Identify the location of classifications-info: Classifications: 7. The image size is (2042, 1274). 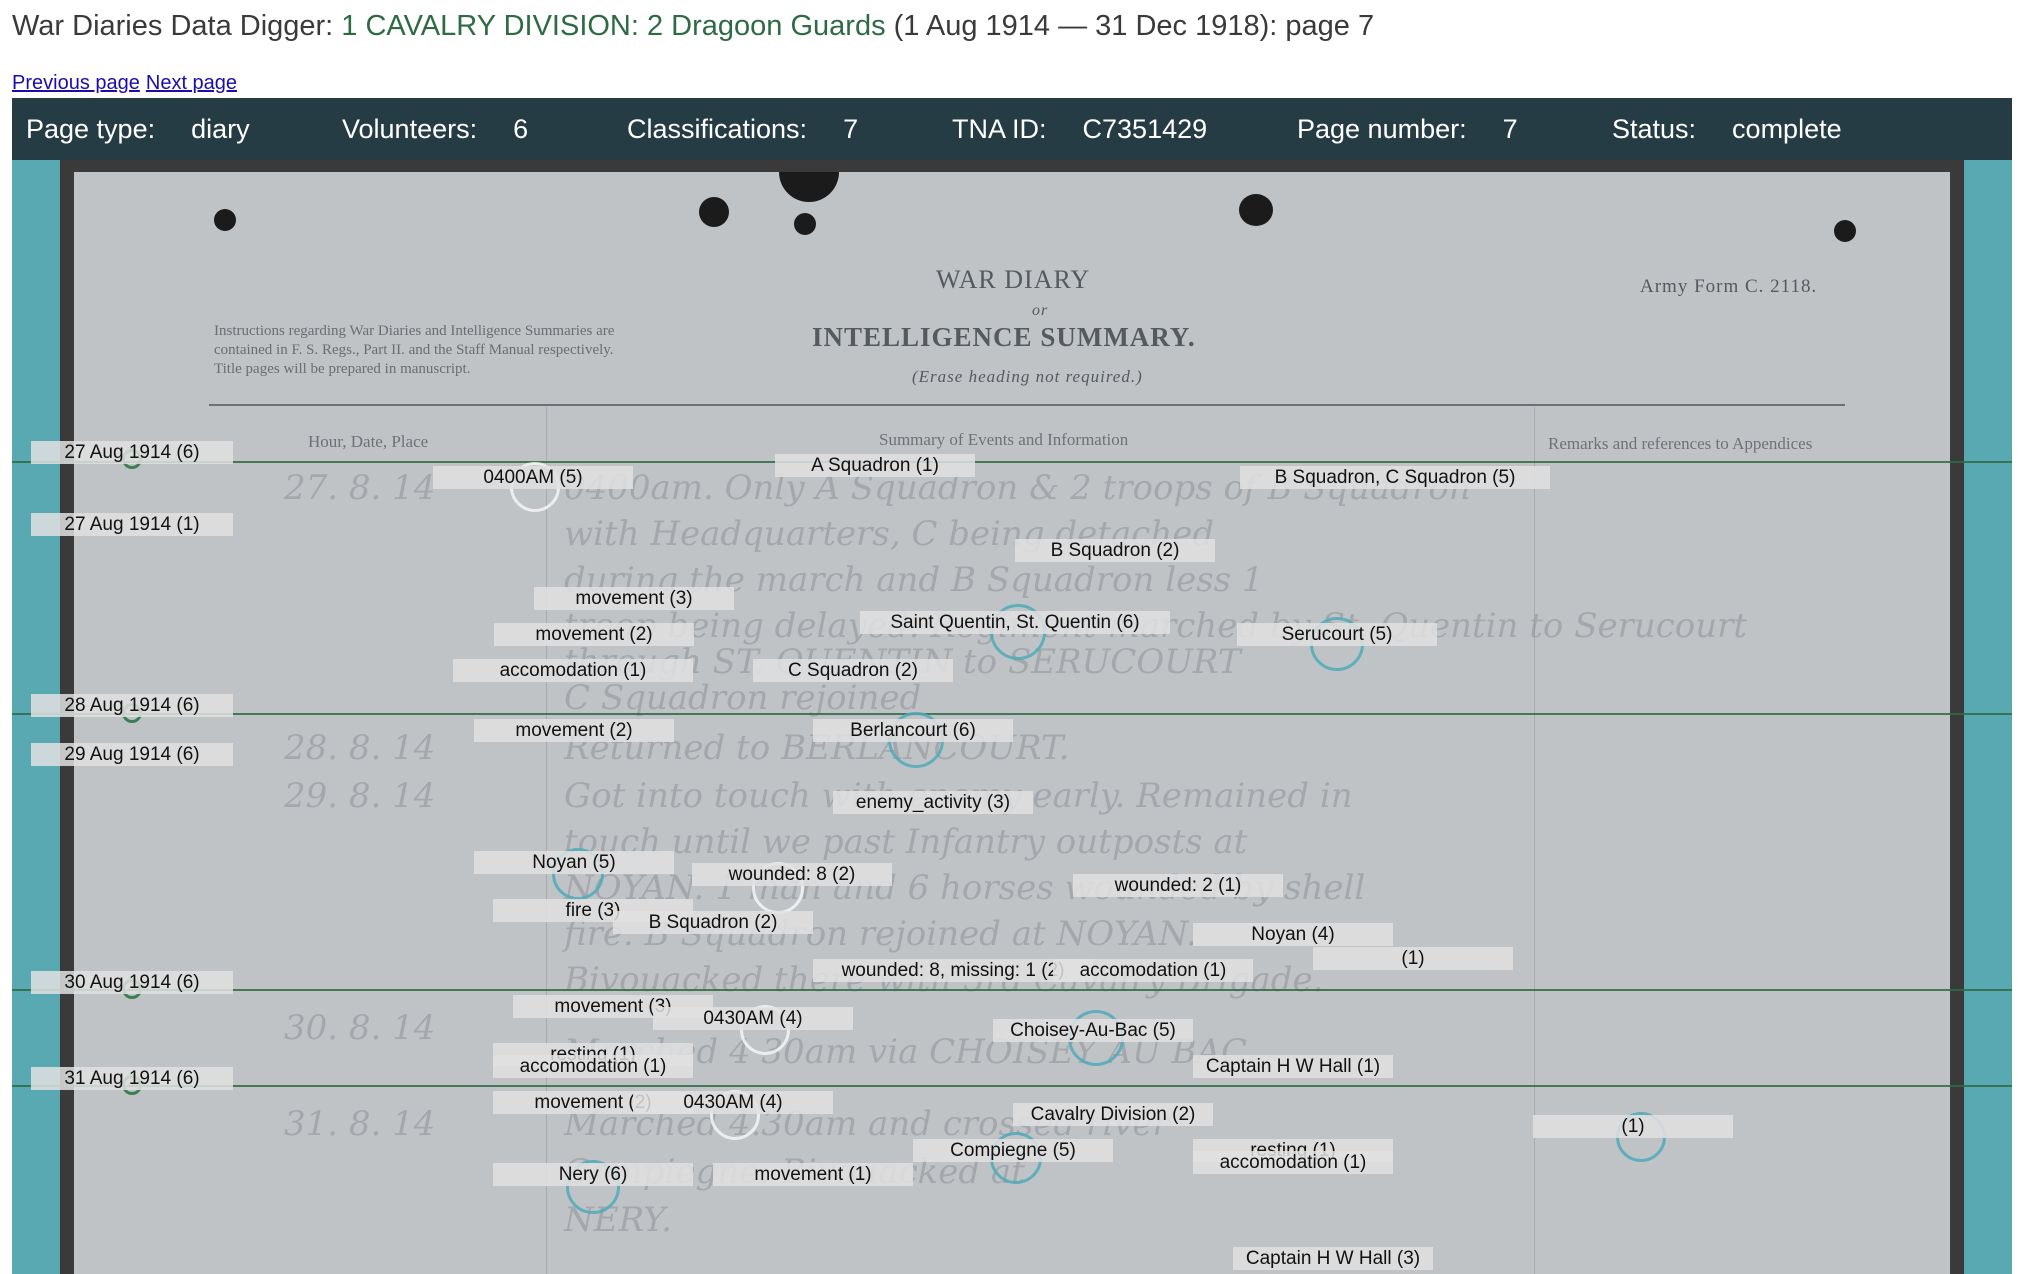
(742, 129).